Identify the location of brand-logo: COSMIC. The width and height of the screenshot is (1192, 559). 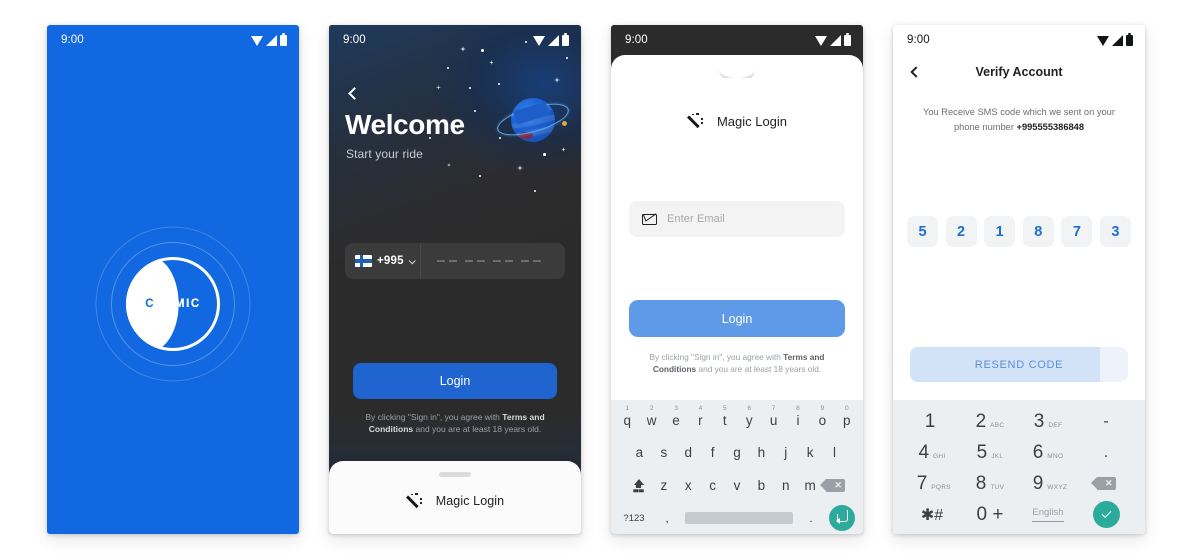
(173, 304).